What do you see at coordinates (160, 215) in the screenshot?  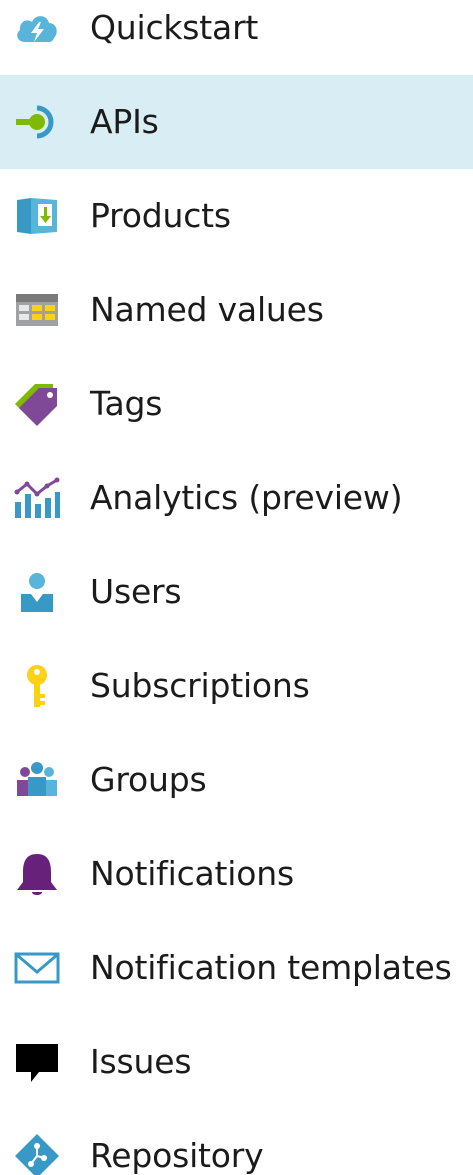 I see `sidebar-item-label: Products` at bounding box center [160, 215].